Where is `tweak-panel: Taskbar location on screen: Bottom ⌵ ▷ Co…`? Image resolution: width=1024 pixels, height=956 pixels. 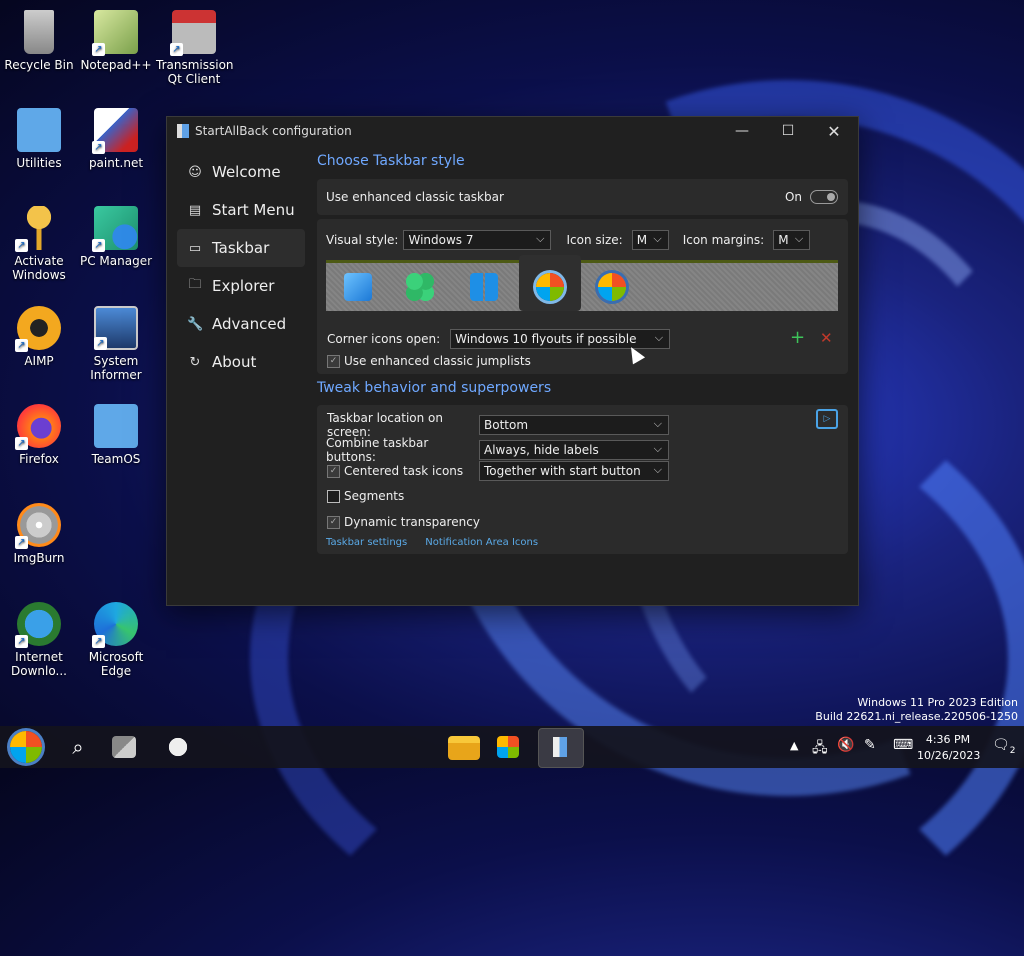
tweak-panel: Taskbar location on screen: Bottom ⌵ ▷ Co… is located at coordinates (582, 479).